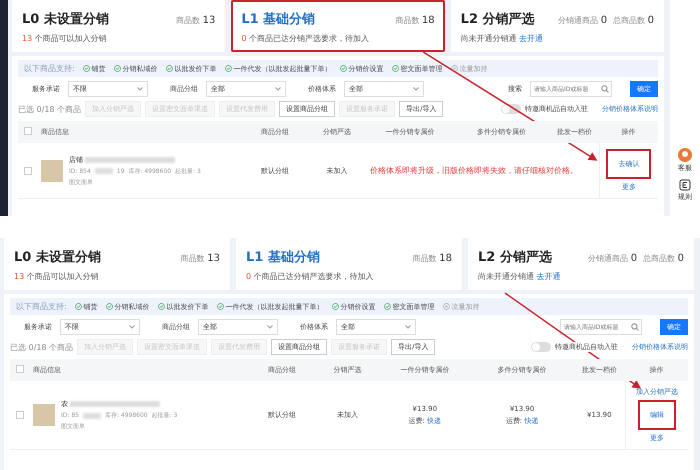  What do you see at coordinates (541, 347) in the screenshot?
I see `toggle-switch` at bounding box center [541, 347].